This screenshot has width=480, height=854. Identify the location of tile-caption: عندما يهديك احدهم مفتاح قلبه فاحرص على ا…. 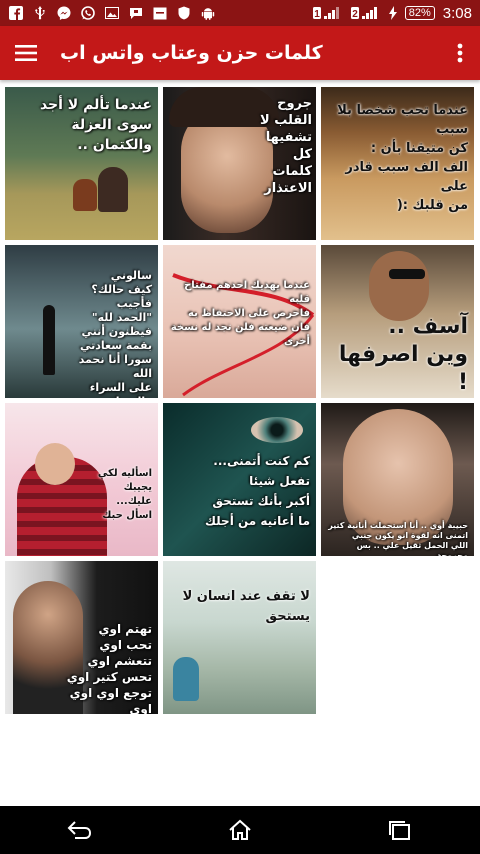
(240, 313).